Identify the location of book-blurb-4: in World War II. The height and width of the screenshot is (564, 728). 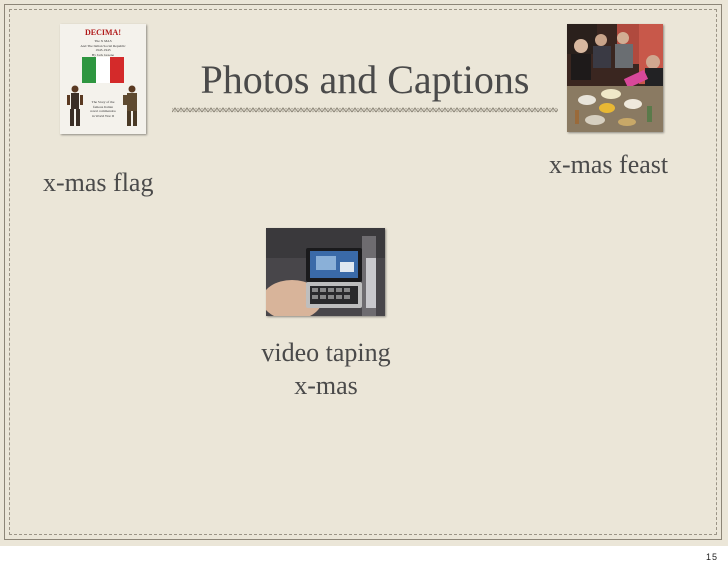
(103, 115).